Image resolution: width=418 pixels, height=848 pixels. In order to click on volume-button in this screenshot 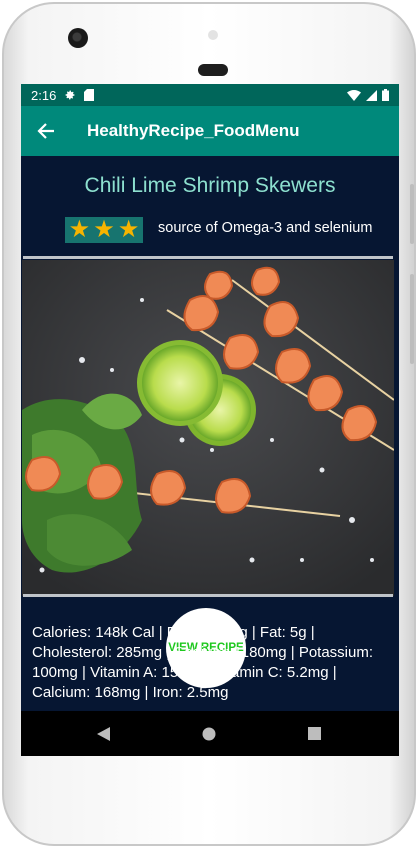, I will do `click(412, 319)`.